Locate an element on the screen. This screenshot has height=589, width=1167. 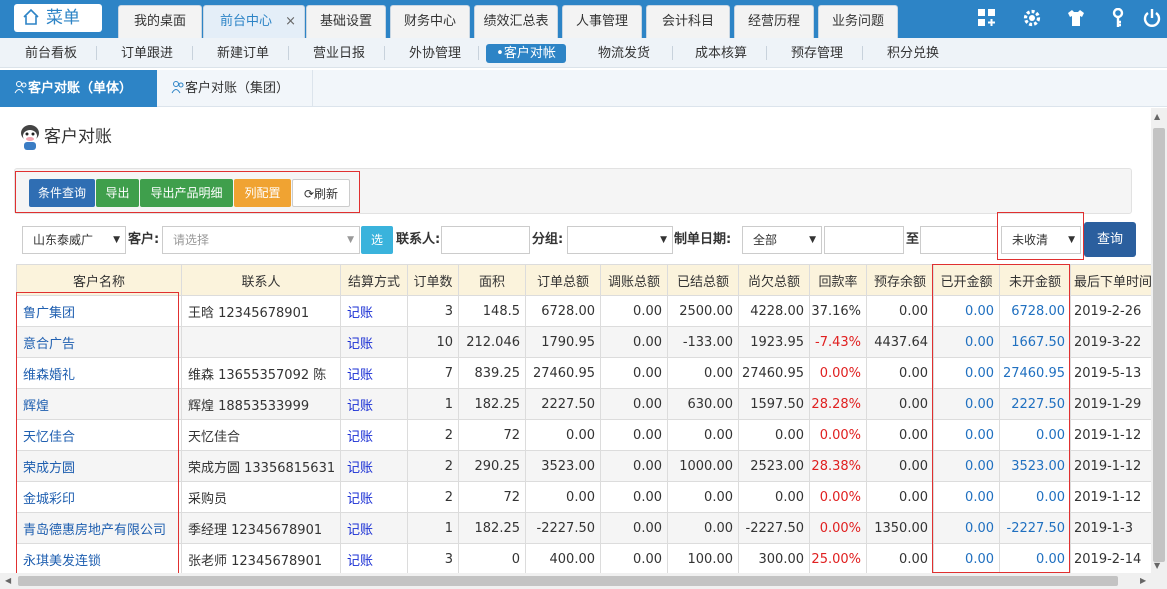
scroll-down-icon: ▼ is located at coordinates (1157, 565).